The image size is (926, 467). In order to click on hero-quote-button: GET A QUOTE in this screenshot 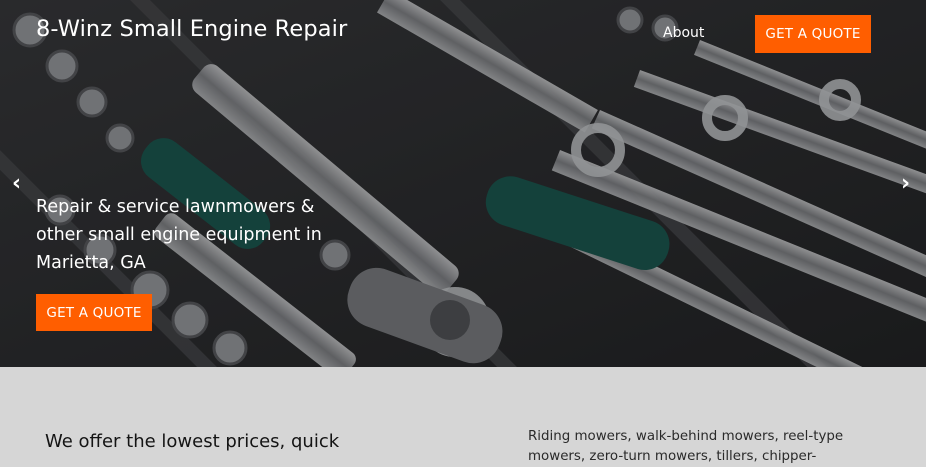, I will do `click(94, 312)`.